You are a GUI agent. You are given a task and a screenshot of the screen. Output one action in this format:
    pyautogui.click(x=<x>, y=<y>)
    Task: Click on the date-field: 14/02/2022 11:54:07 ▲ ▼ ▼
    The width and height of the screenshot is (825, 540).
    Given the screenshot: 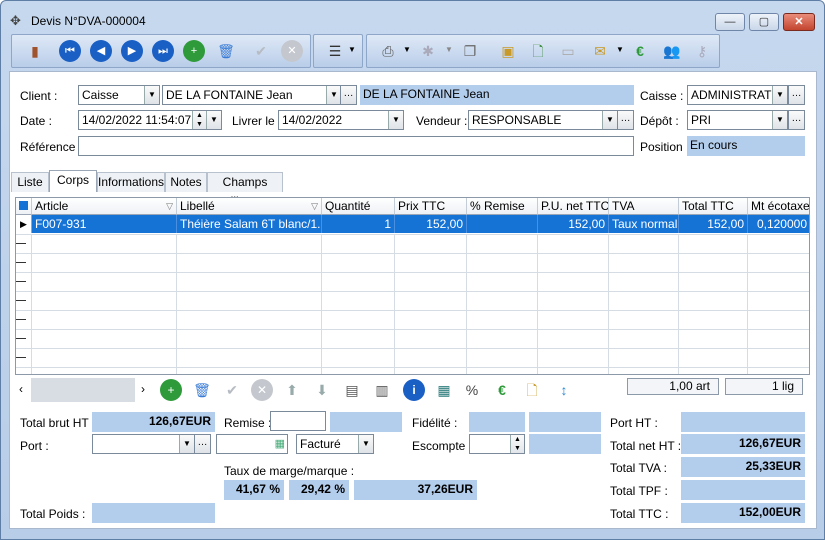 What is the action you would take?
    pyautogui.click(x=150, y=120)
    